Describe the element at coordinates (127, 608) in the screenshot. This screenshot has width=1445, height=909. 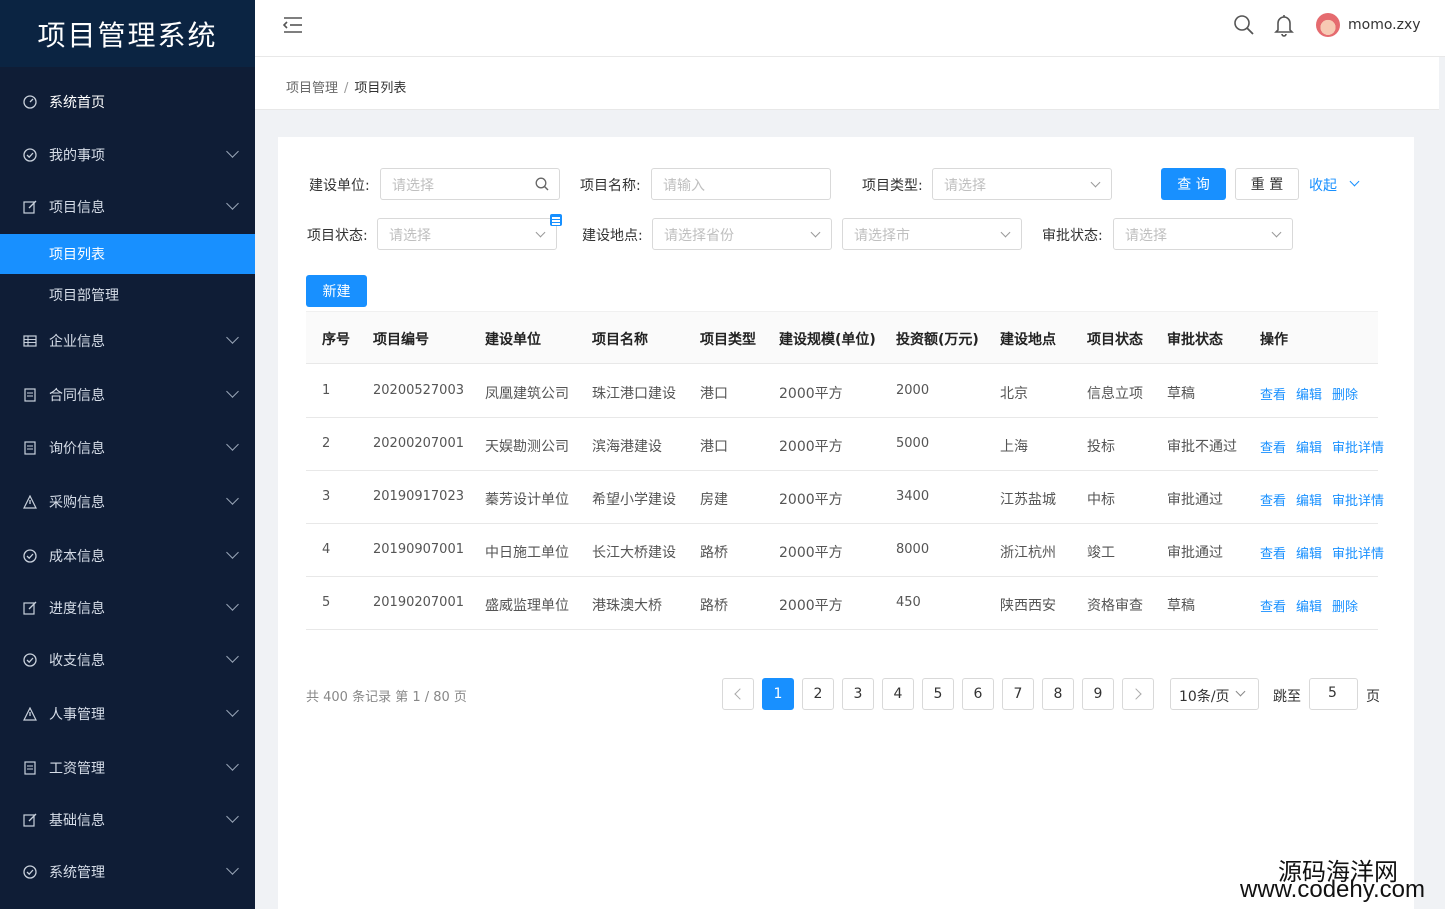
I see `sidebar-item: 进度信息` at that location.